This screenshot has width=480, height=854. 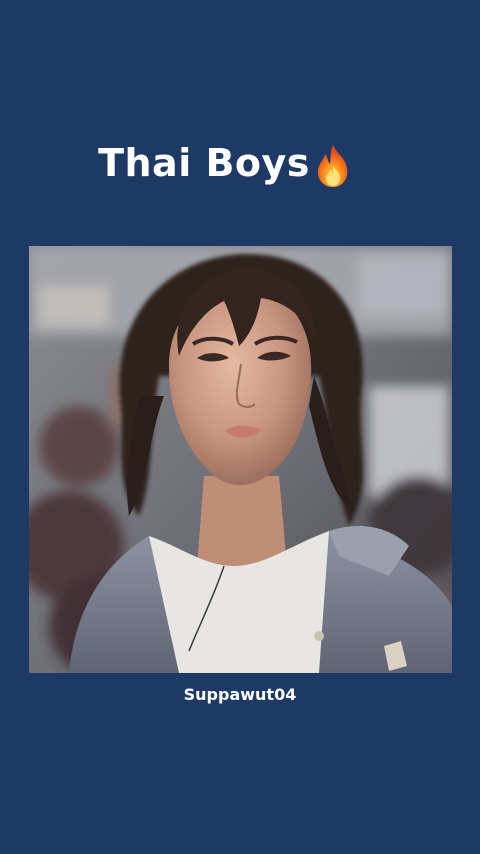 What do you see at coordinates (240, 694) in the screenshot?
I see `username-caption: Suppawut04` at bounding box center [240, 694].